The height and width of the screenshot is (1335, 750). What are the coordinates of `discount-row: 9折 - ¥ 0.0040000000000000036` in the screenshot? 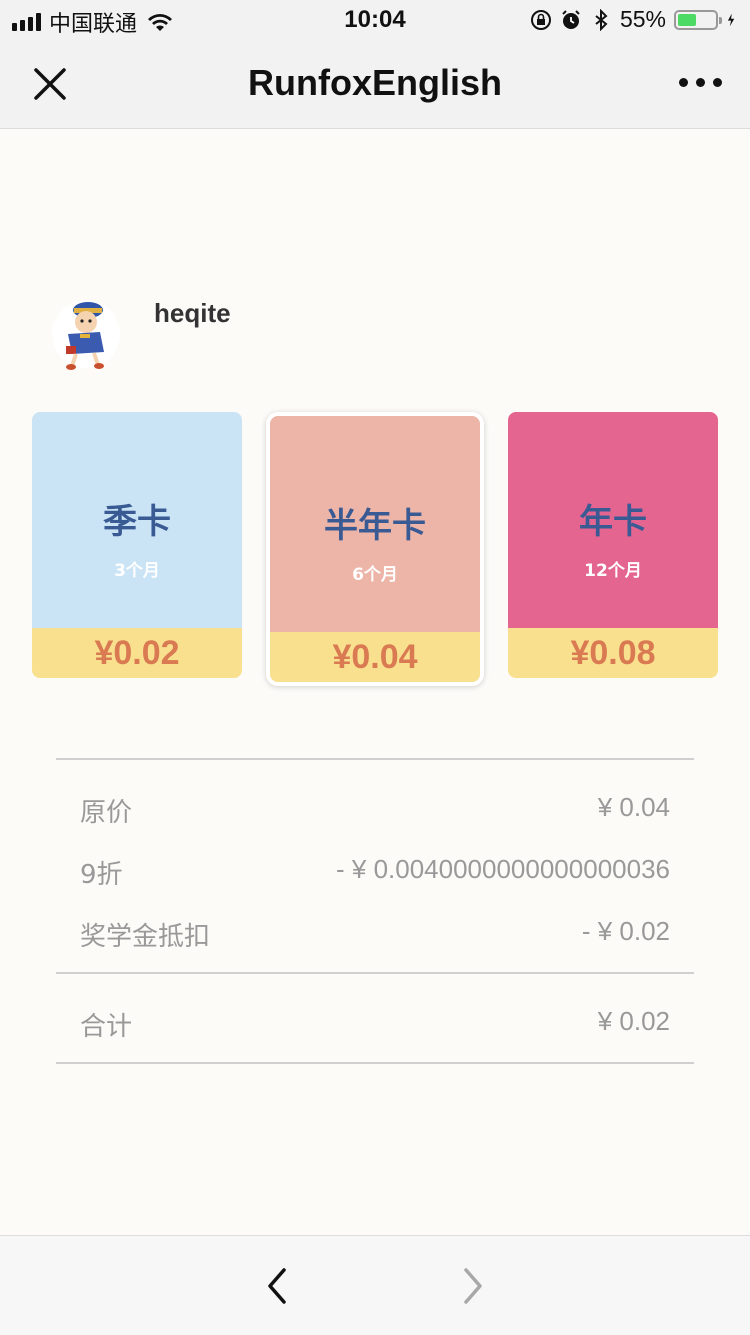 It's located at (375, 874).